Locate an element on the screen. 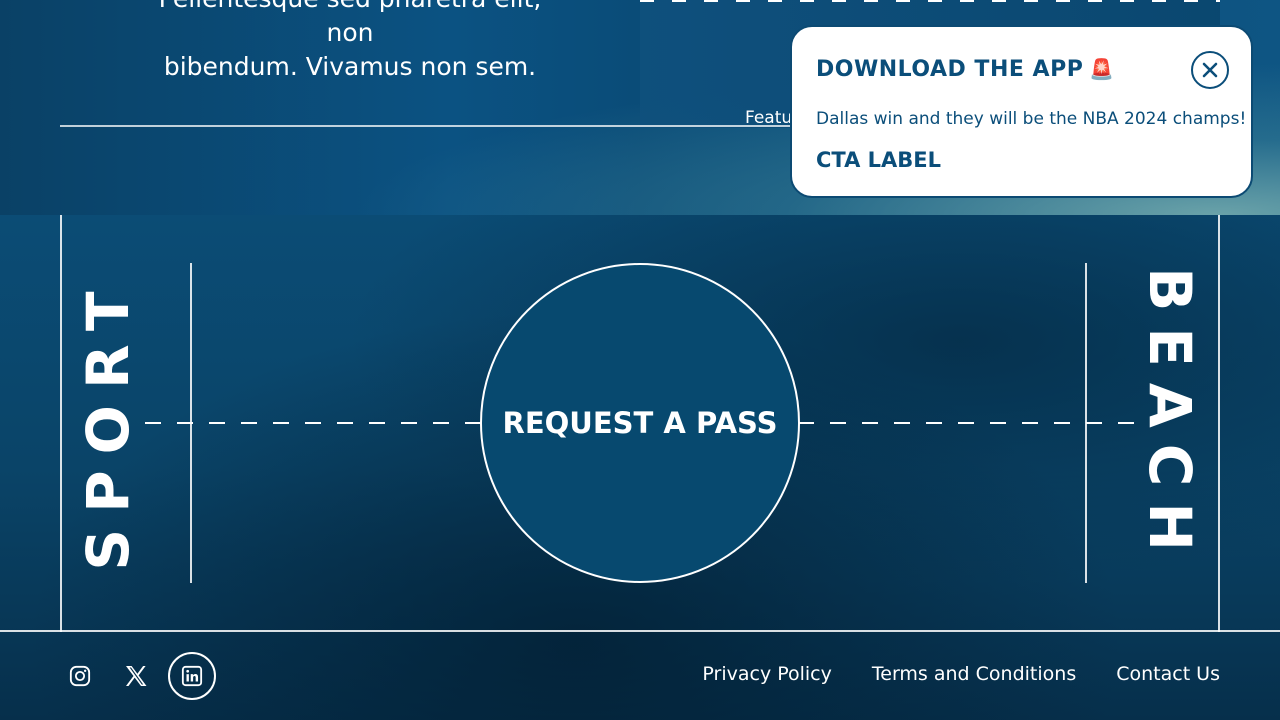 The image size is (1280, 720). top-divider is located at coordinates (440, 126).